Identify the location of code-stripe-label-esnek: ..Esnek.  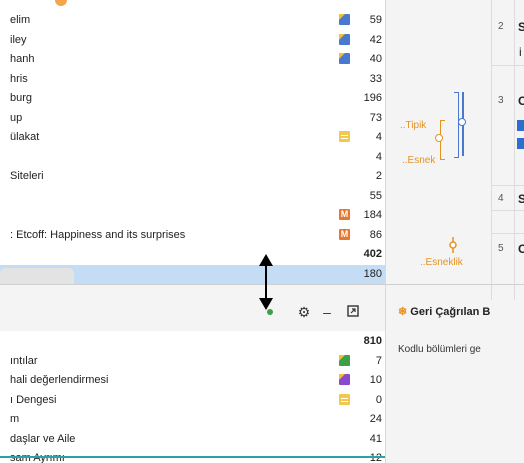
(418, 160).